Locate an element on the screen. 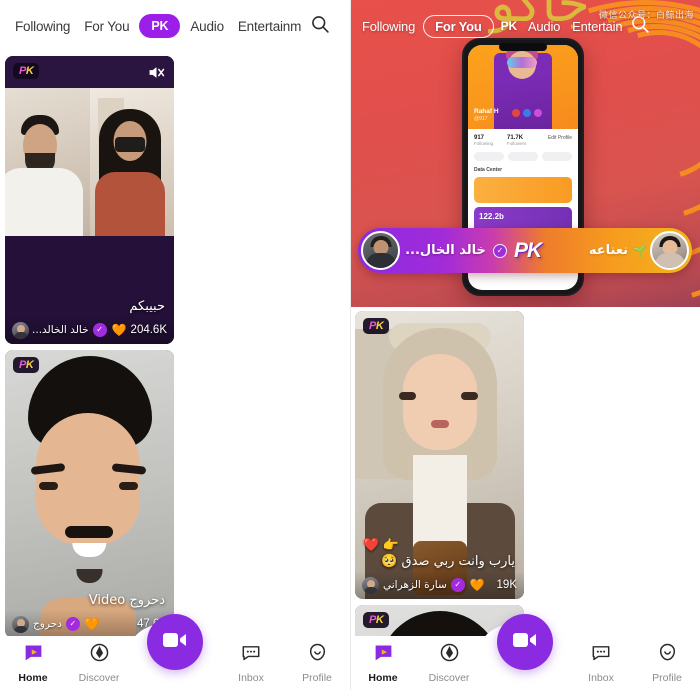 The image size is (700, 690). mock-data-center-label: Data Center is located at coordinates (488, 170).